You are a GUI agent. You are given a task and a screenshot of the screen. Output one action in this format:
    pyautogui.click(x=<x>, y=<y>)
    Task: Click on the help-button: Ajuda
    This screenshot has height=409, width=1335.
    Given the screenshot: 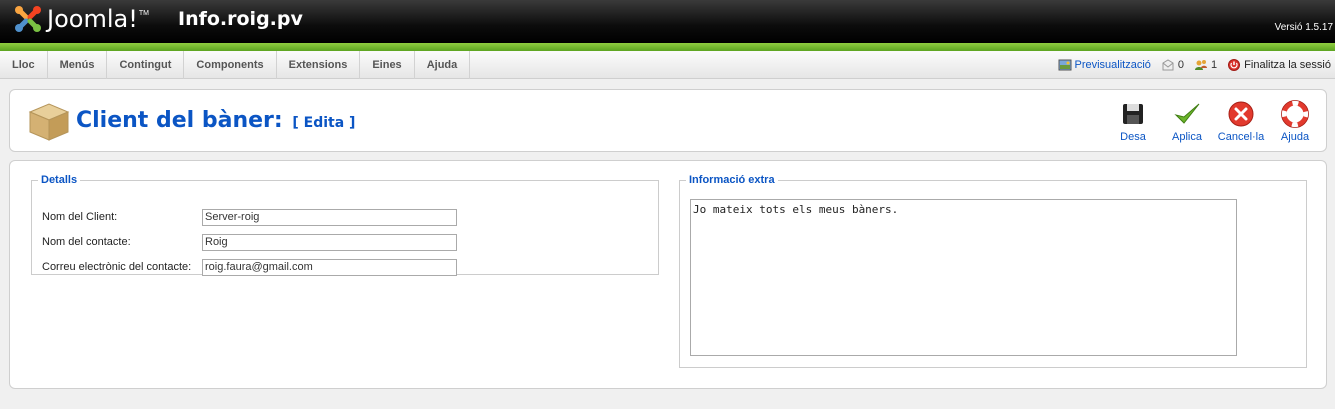 What is the action you would take?
    pyautogui.click(x=1295, y=120)
    